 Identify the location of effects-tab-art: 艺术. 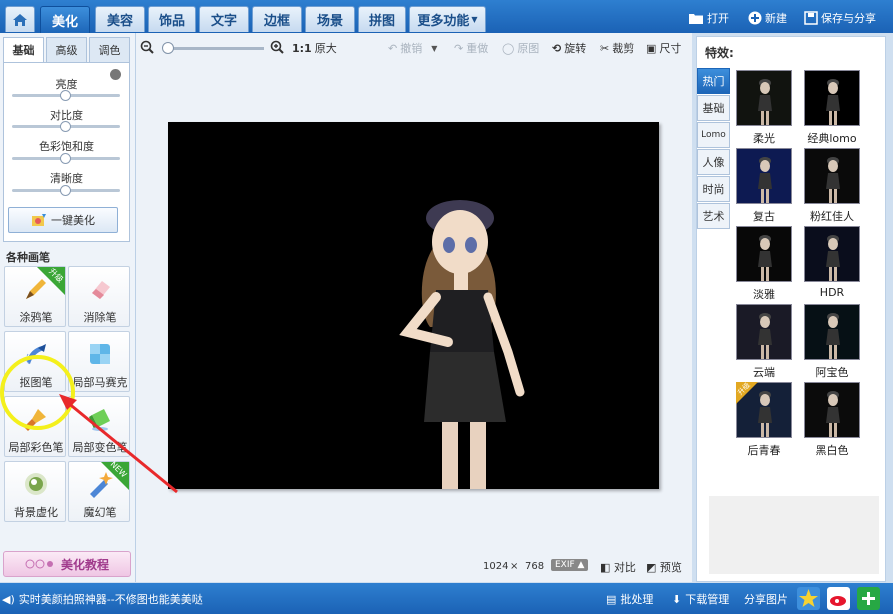
(713, 216).